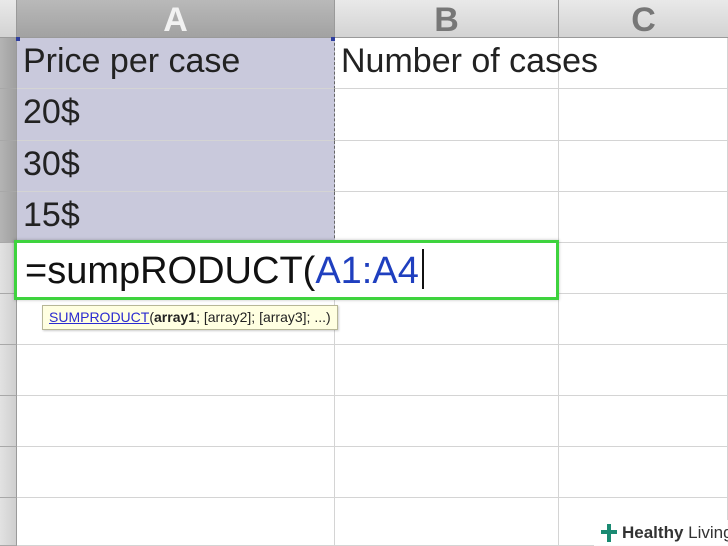 The width and height of the screenshot is (728, 546). What do you see at coordinates (643, 472) in the screenshot?
I see `cell-c9` at bounding box center [643, 472].